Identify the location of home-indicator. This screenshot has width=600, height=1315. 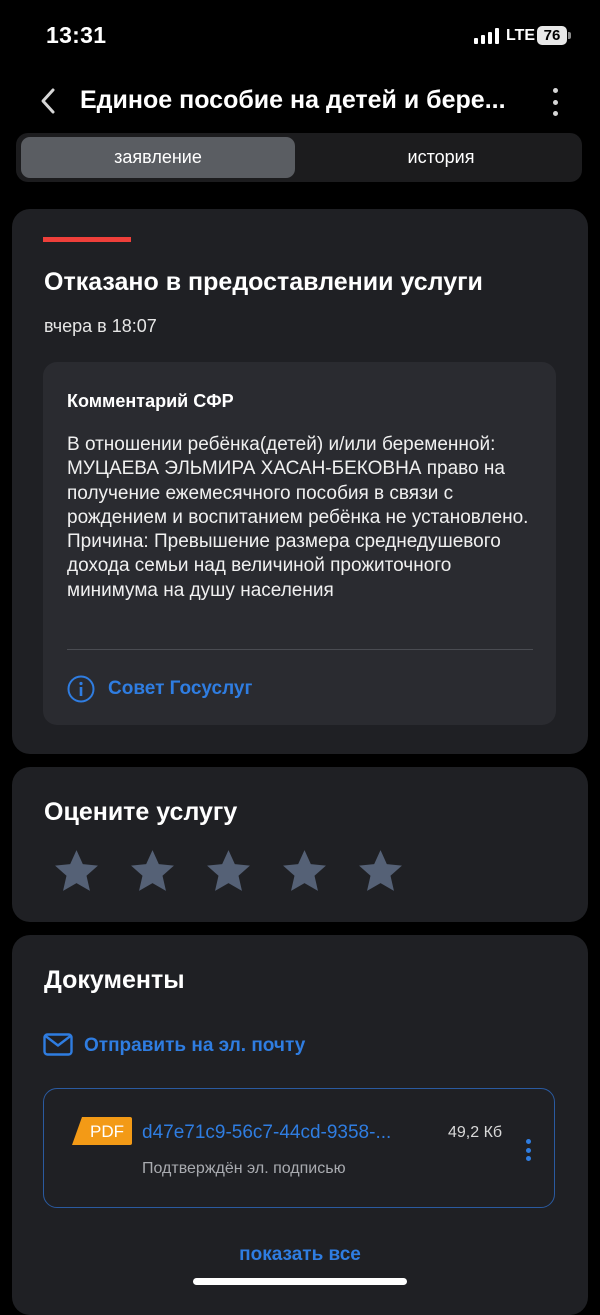
(300, 1281).